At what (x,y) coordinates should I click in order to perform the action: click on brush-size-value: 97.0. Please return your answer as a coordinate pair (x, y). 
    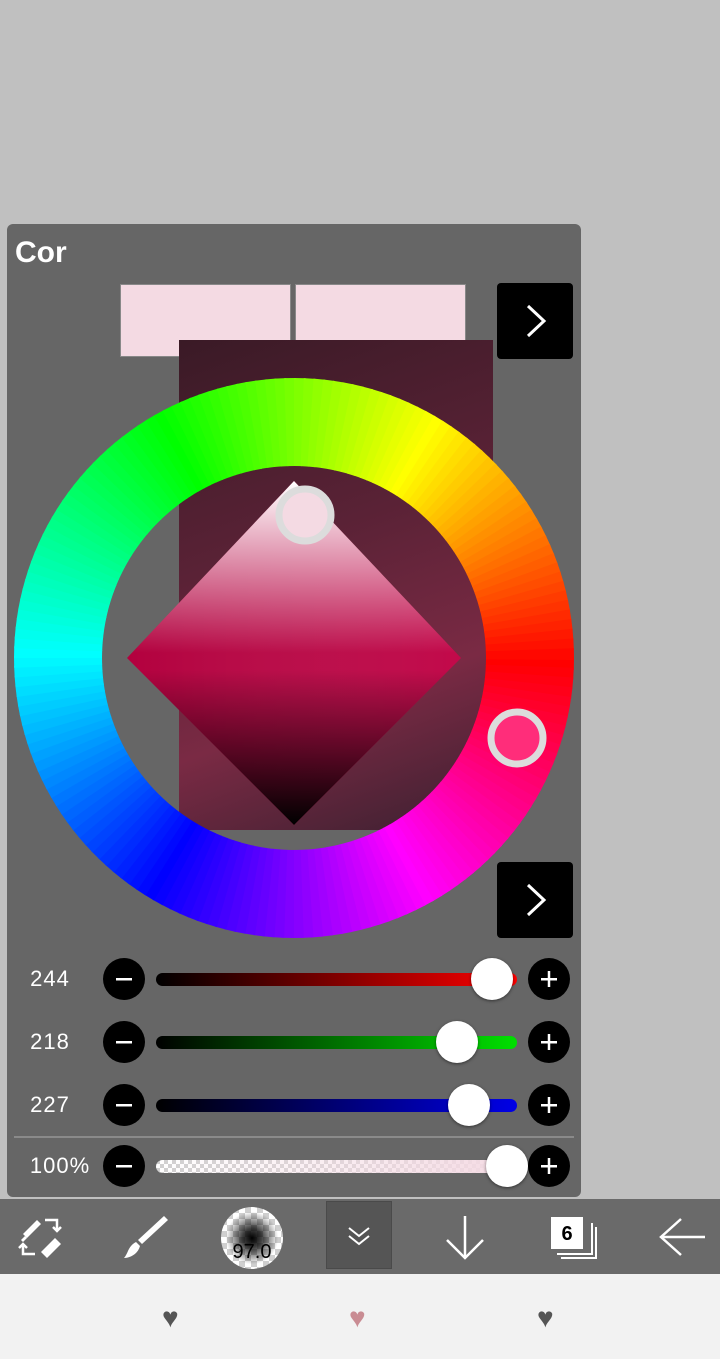
    Looking at the image, I should click on (252, 1252).